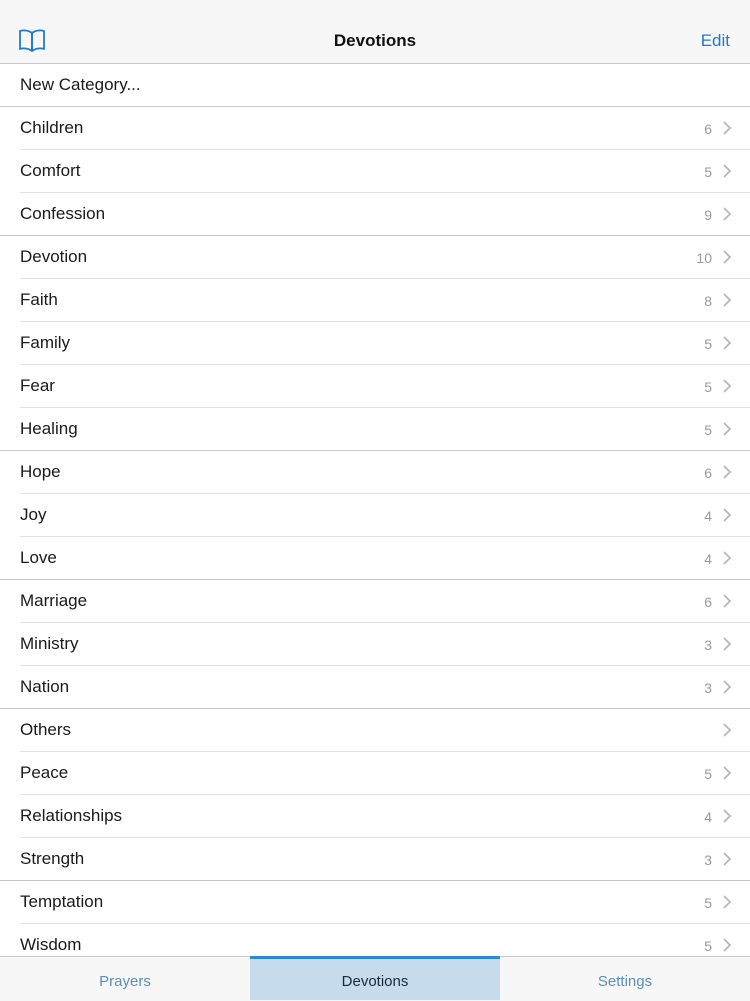  I want to click on tab-label: Devotions, so click(375, 981).